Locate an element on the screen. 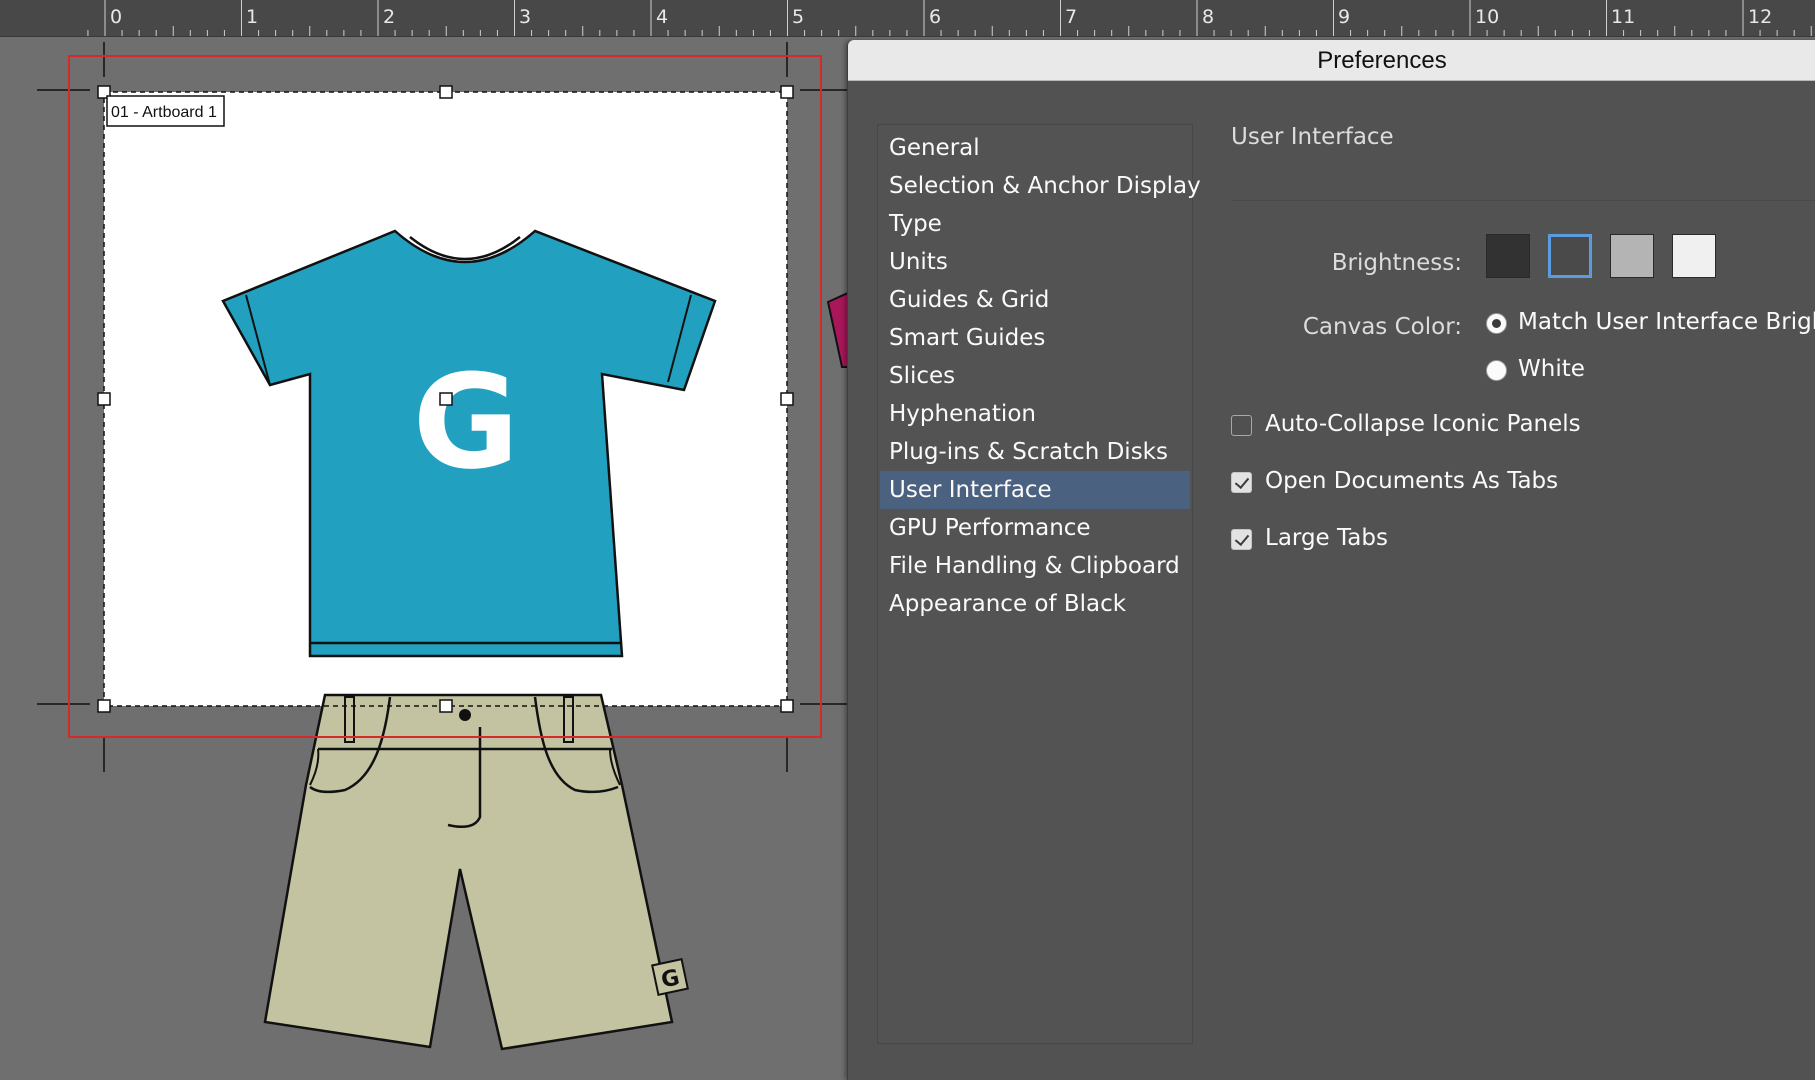 The width and height of the screenshot is (1815, 1080). brightness-label: Brightness: is located at coordinates (1396, 263).